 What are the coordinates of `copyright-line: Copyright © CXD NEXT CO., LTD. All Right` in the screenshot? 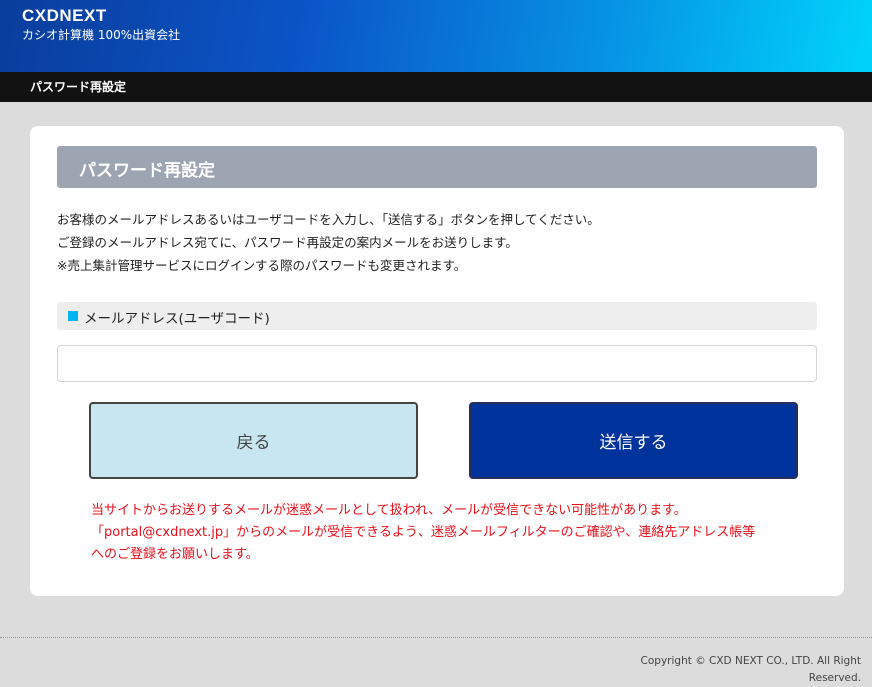 It's located at (750, 661).